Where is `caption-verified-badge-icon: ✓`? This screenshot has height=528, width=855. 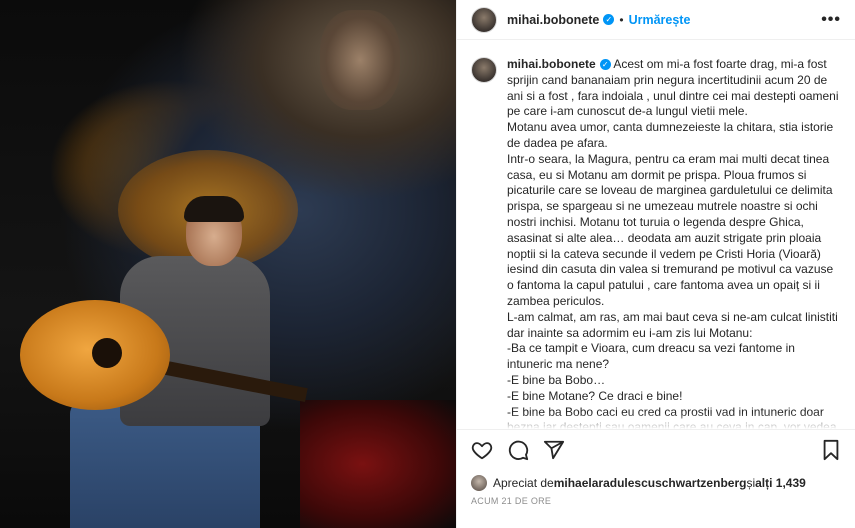 caption-verified-badge-icon: ✓ is located at coordinates (605, 65).